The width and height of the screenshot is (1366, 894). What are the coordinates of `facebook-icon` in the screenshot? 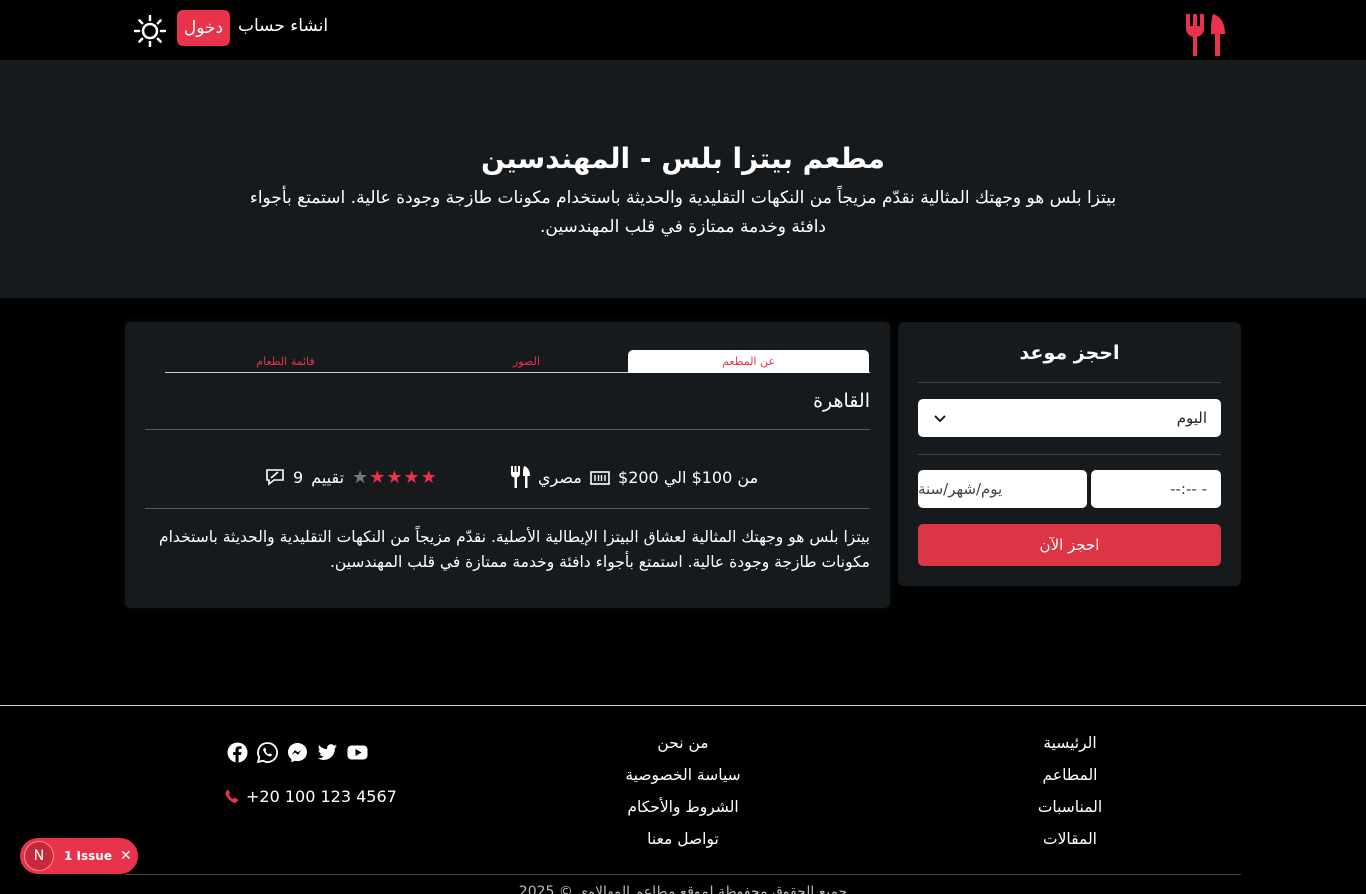 It's located at (237, 752).